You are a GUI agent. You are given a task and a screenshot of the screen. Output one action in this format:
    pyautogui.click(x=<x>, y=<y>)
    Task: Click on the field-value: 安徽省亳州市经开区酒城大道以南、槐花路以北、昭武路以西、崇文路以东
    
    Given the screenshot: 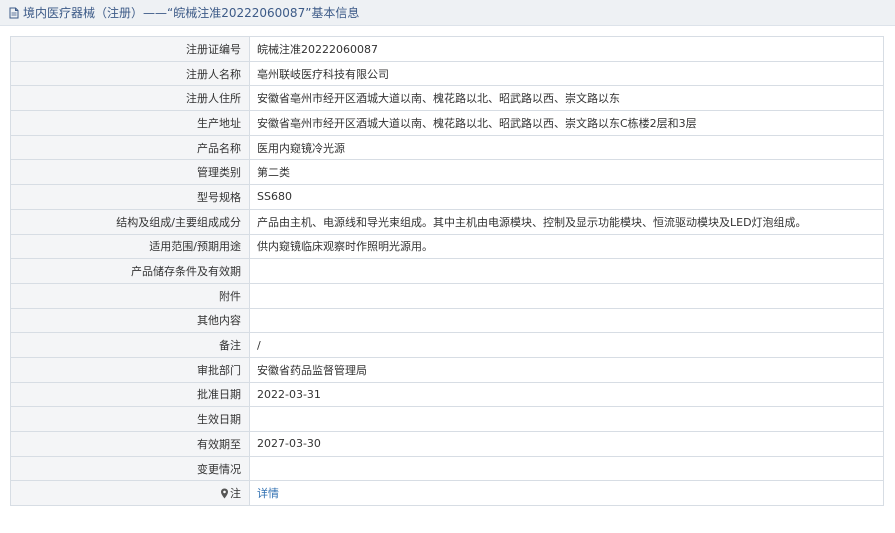 What is the action you would take?
    pyautogui.click(x=566, y=98)
    